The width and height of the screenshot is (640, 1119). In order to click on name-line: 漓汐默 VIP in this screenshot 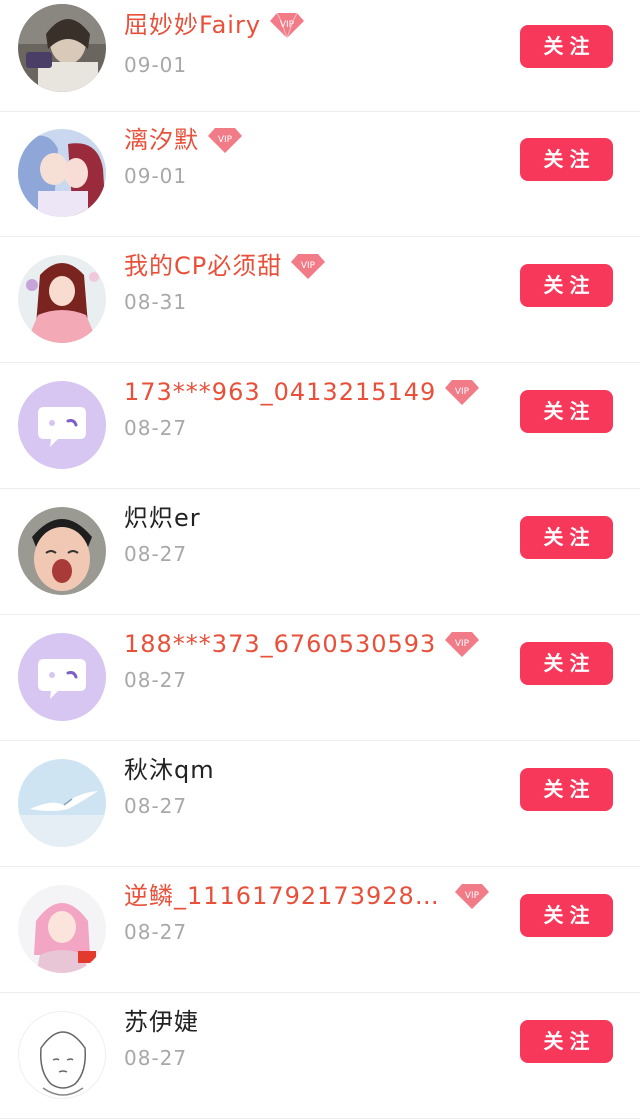, I will do `click(183, 140)`.